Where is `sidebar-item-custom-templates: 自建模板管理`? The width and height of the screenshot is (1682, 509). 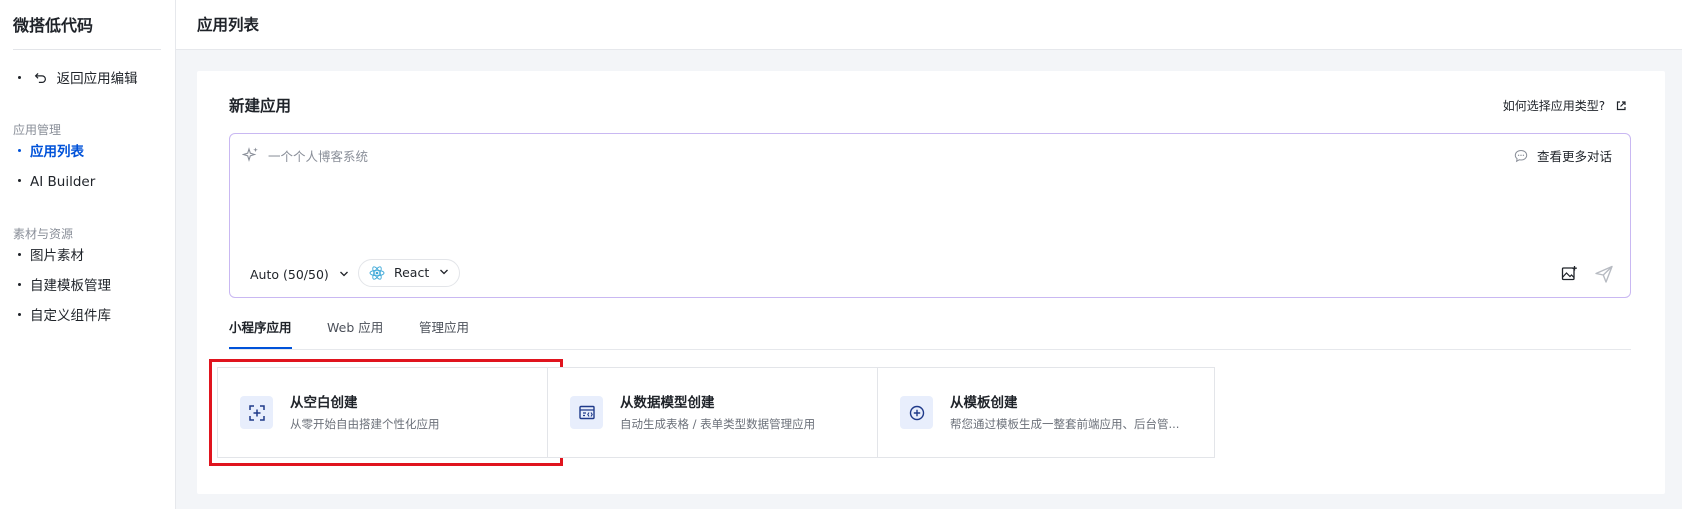
sidebar-item-custom-templates: 自建模板管理 is located at coordinates (64, 286).